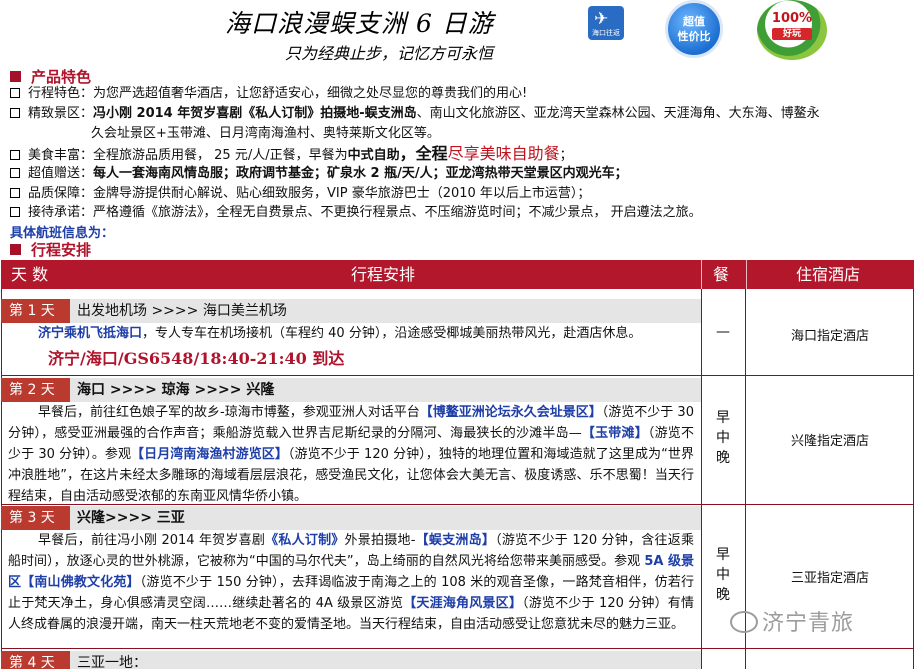 The image size is (915, 669). I want to click on feature-red: 尽享美味自助餐, so click(503, 153).